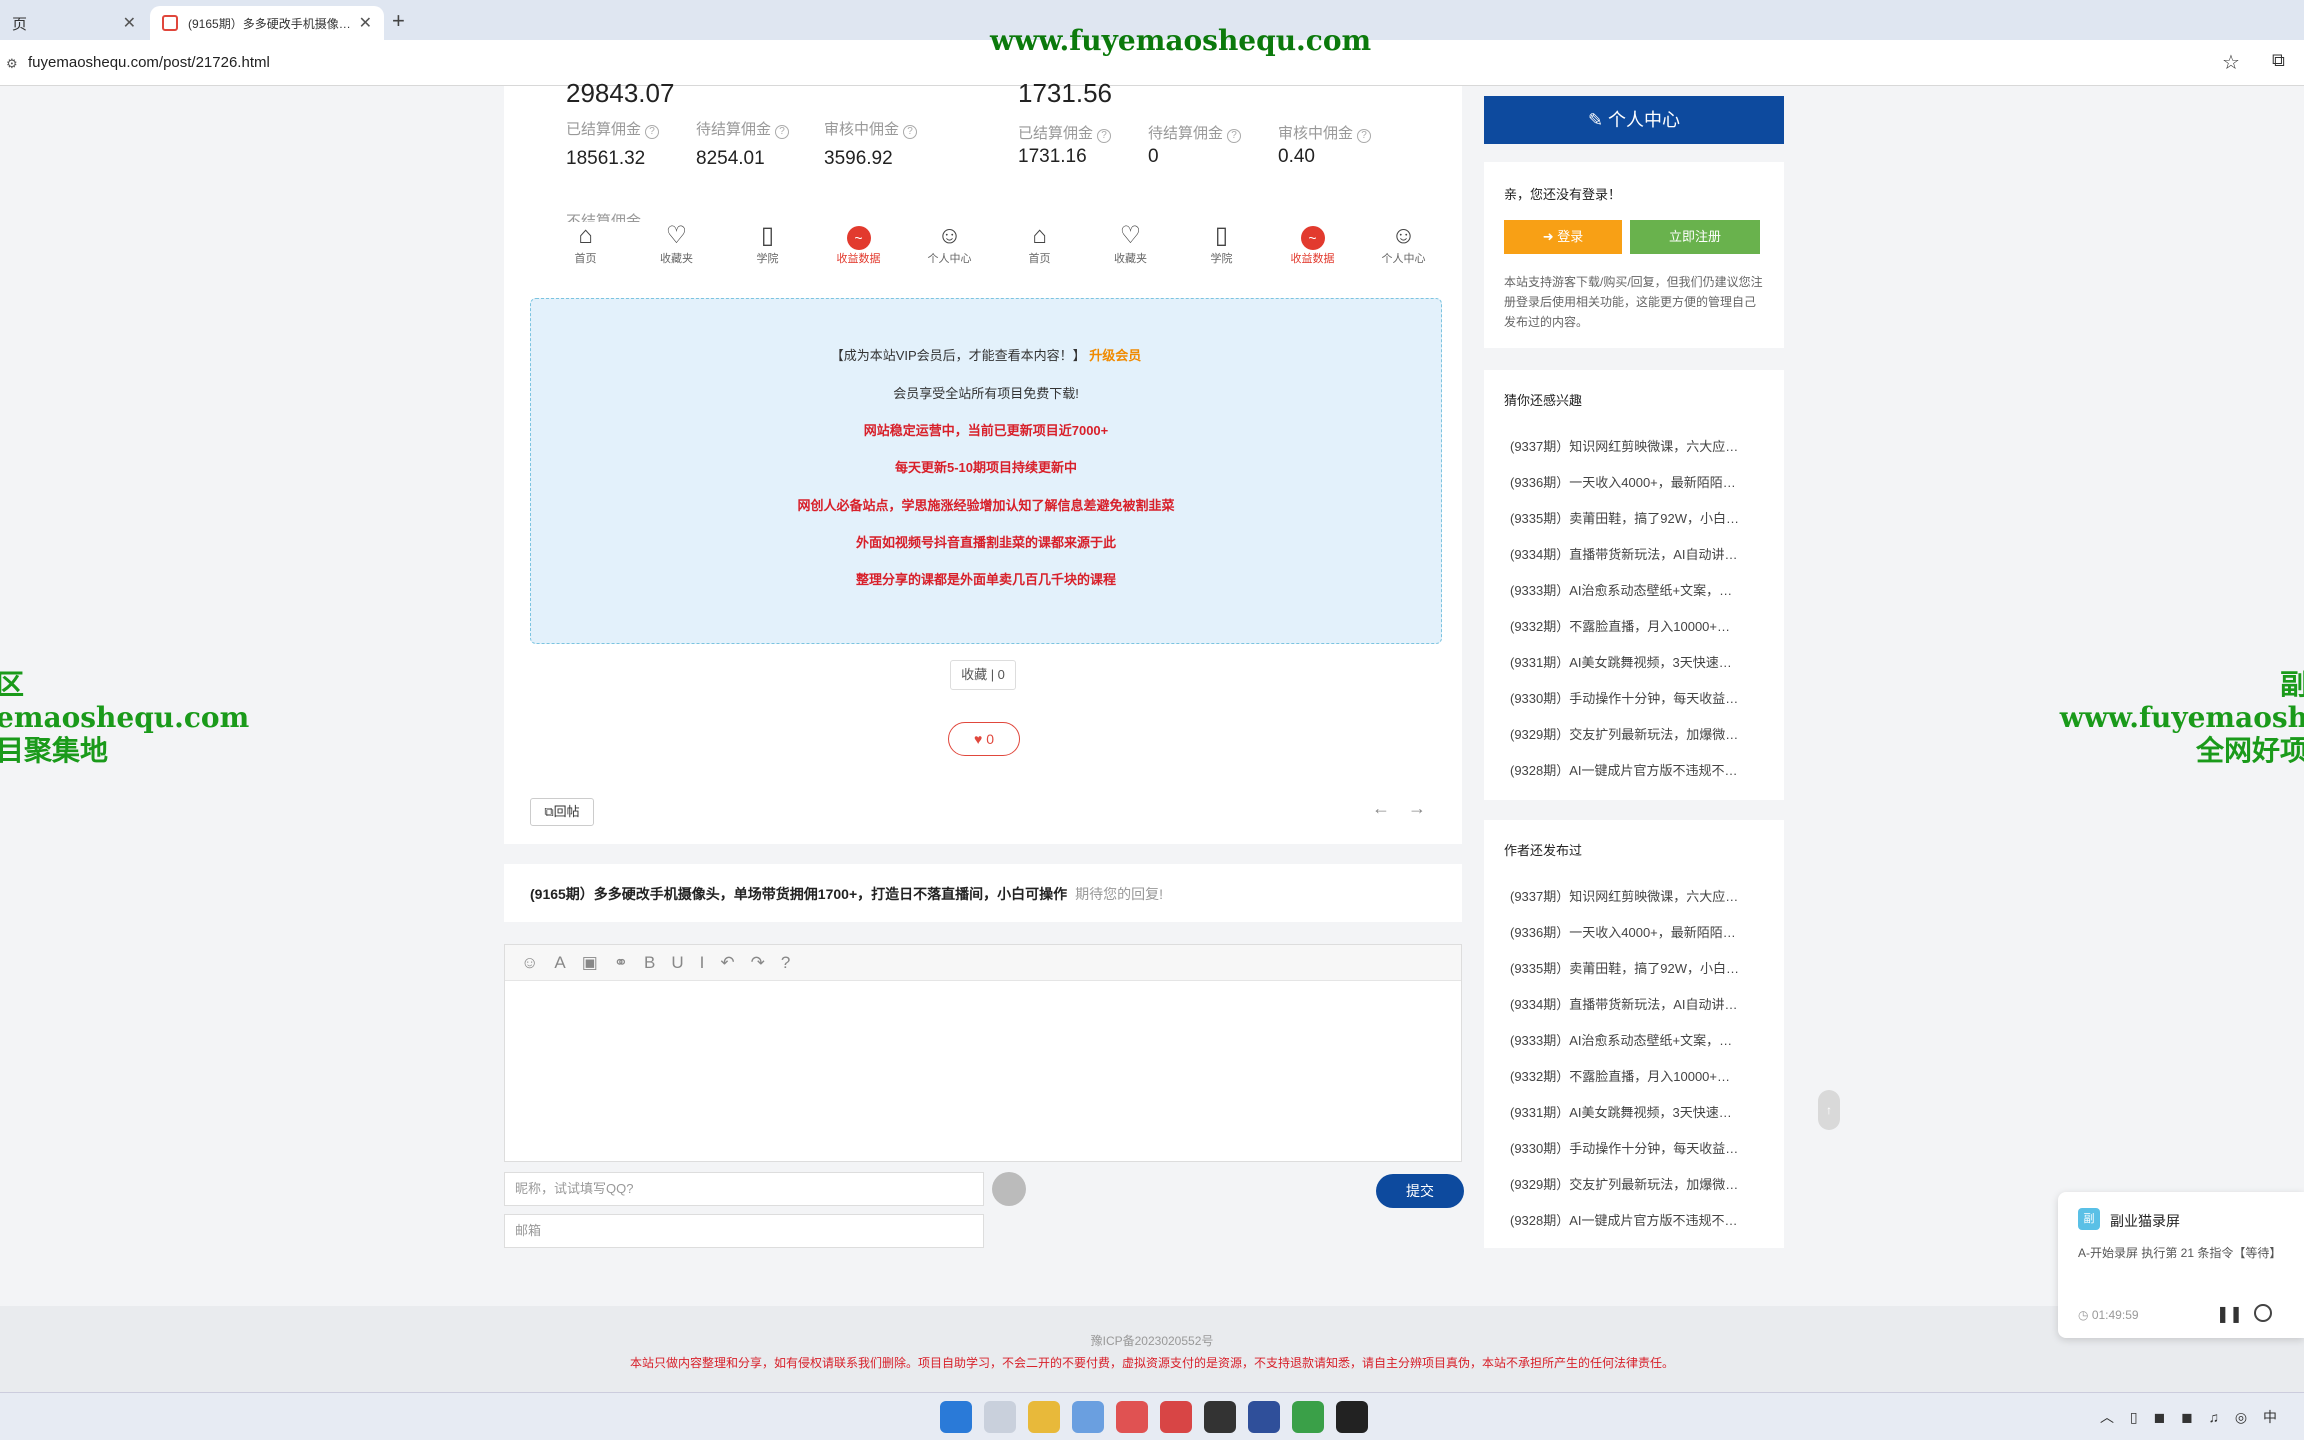 The width and height of the screenshot is (2304, 1440). What do you see at coordinates (727, 963) in the screenshot?
I see `undo-icon: ↶` at bounding box center [727, 963].